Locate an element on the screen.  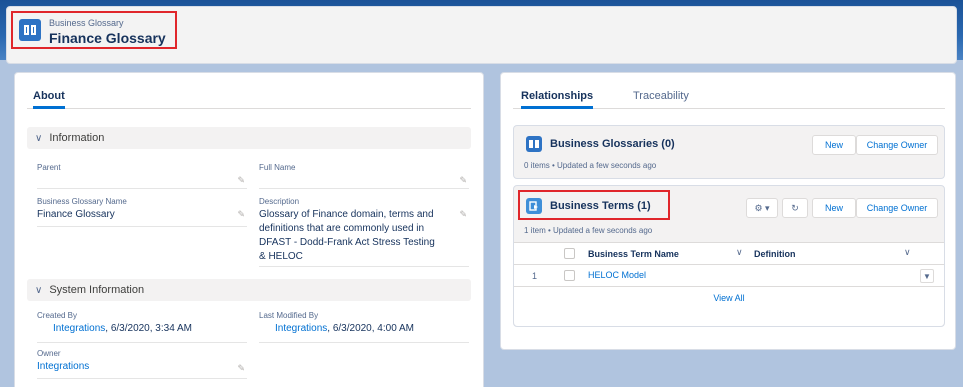
modified-by-value: Integrations, 6/3/2020, 4:00 AM is located at coordinates (367, 329).